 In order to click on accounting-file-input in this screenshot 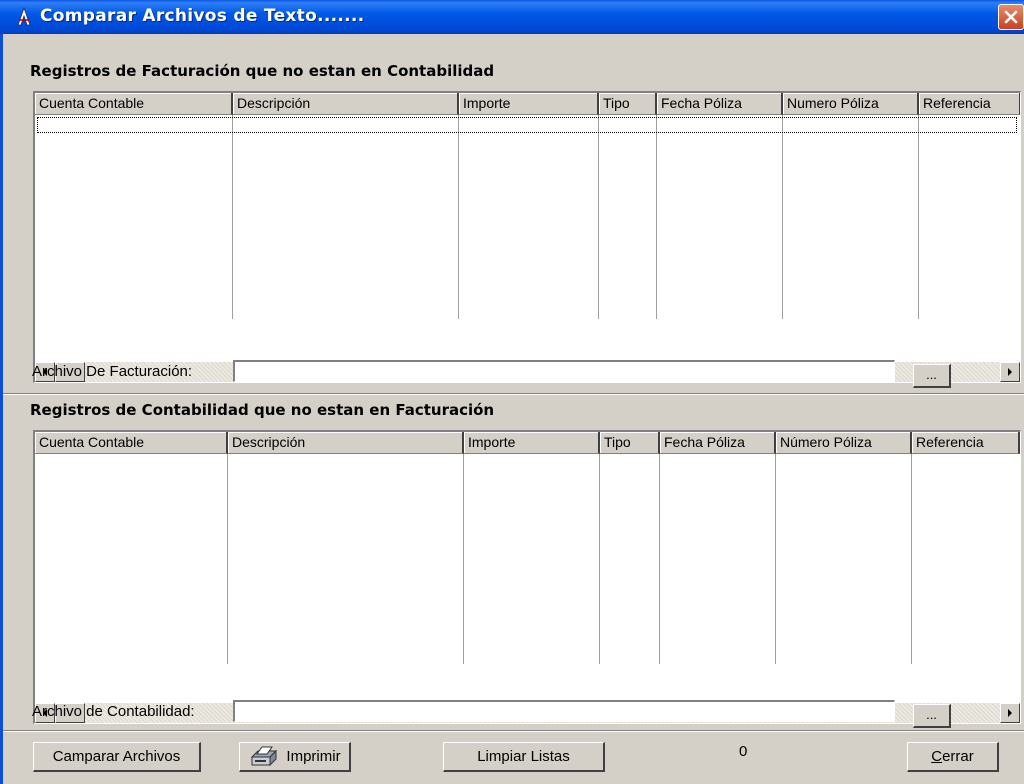, I will do `click(564, 711)`.